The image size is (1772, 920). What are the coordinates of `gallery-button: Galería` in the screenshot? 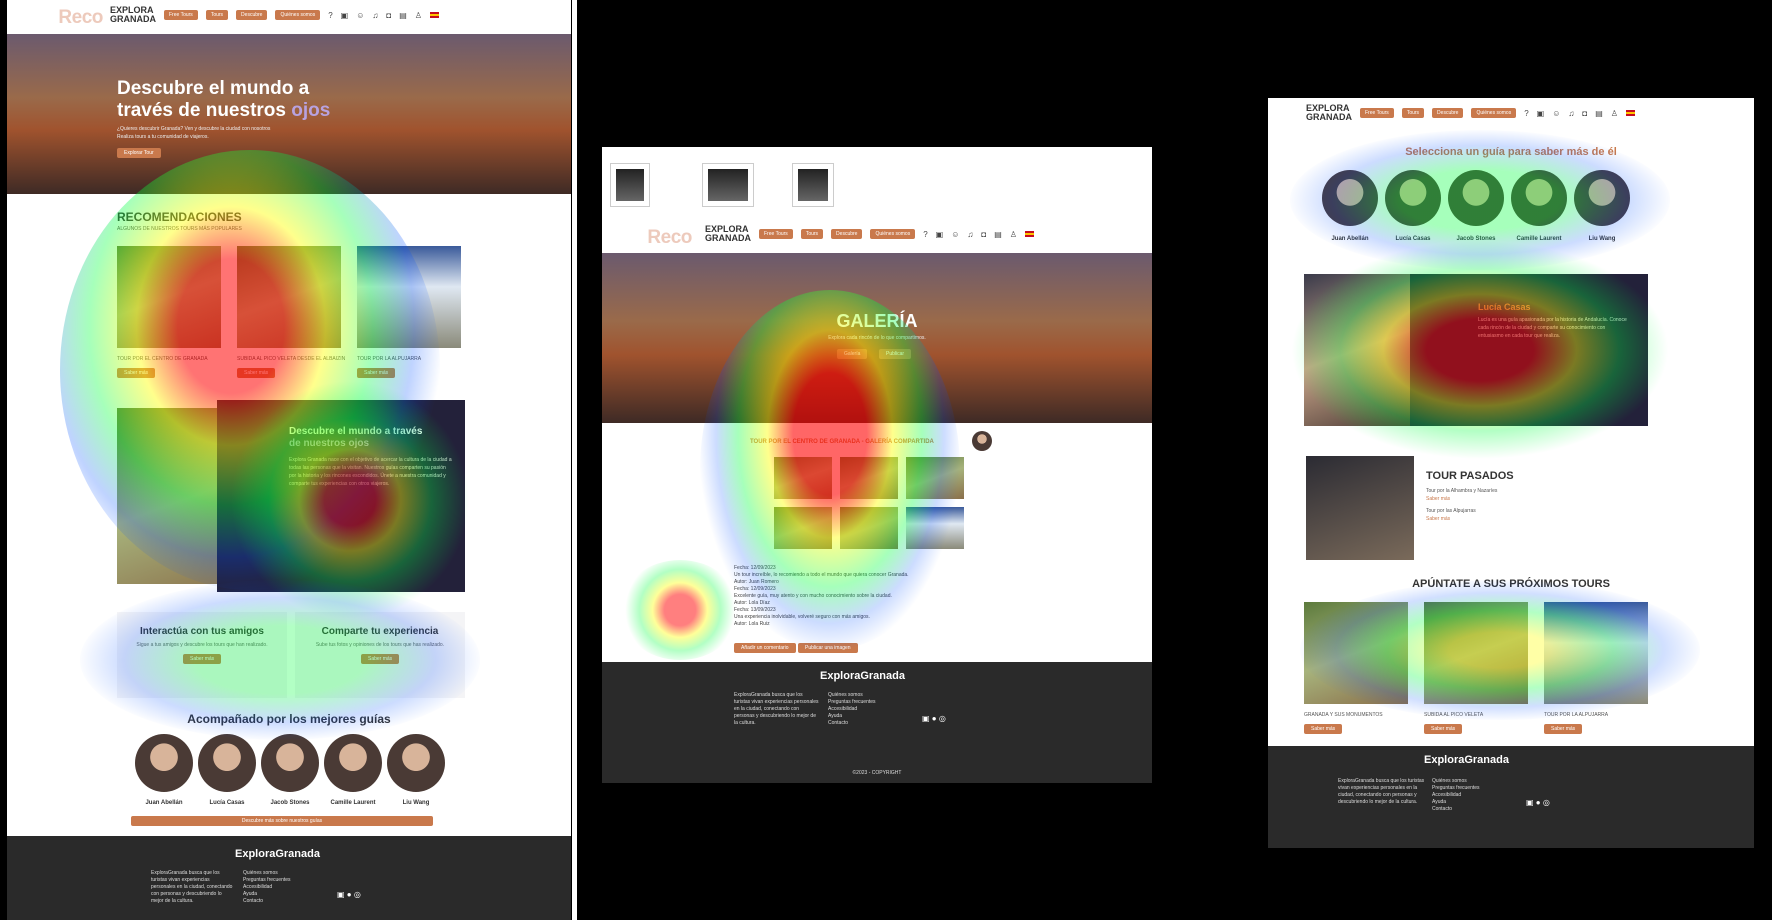 It's located at (852, 354).